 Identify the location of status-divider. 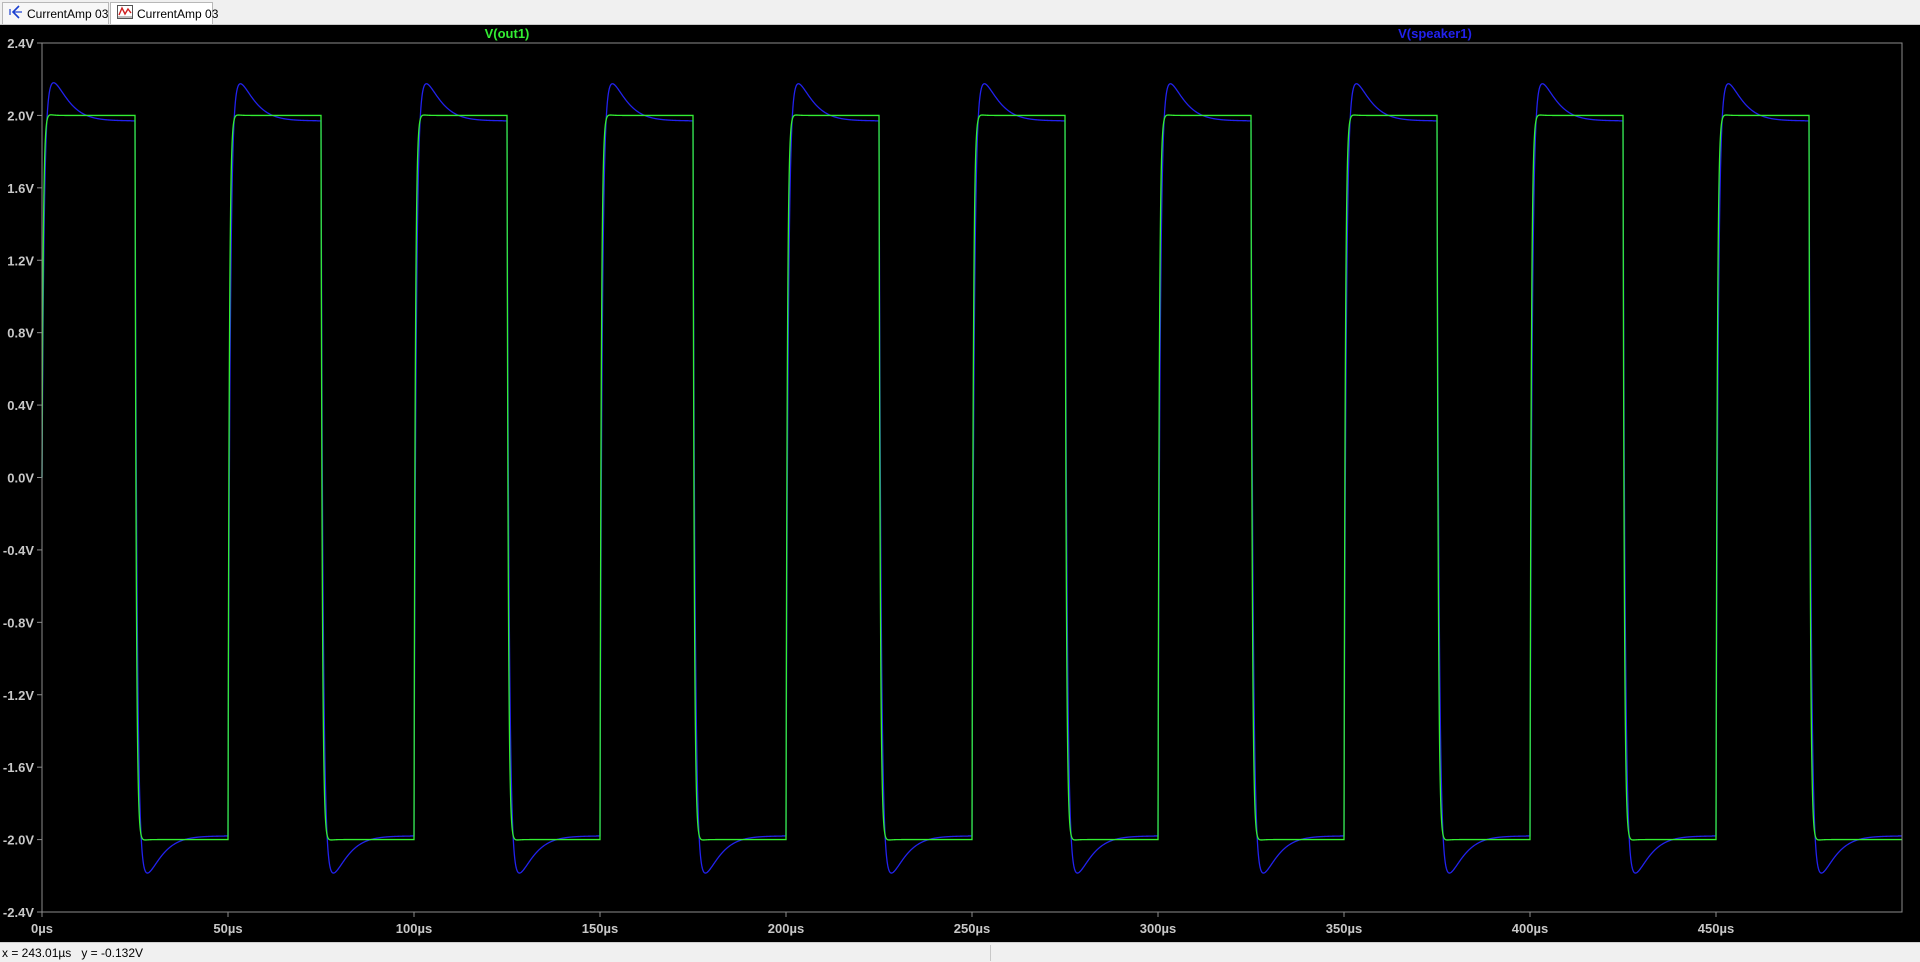
(990, 953).